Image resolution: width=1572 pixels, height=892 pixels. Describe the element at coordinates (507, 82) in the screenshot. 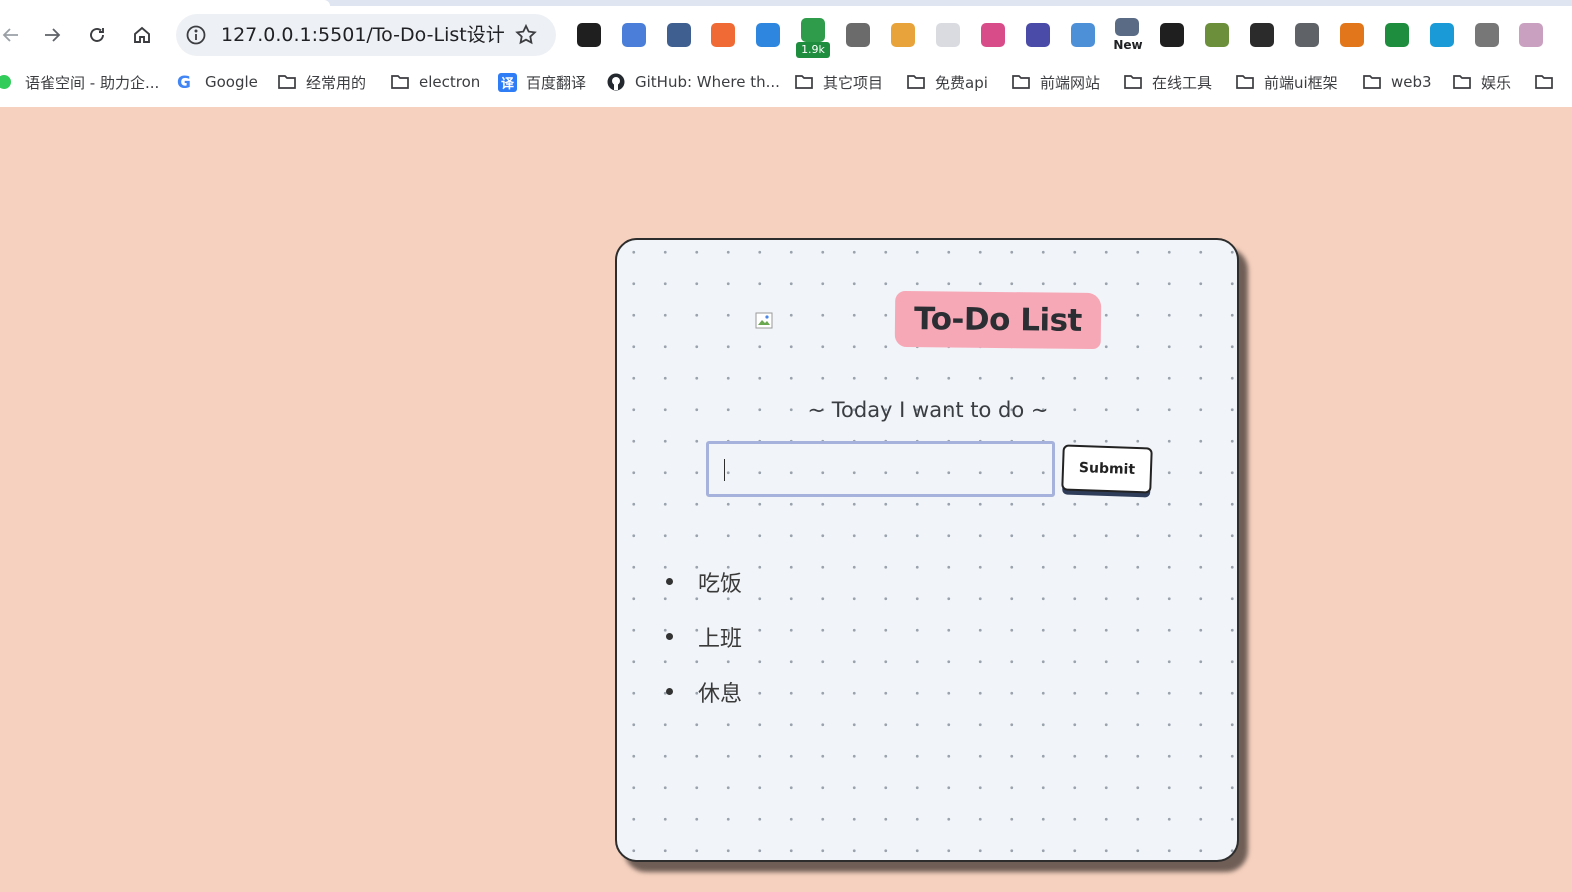

I see `baidu-translate-icon: 译` at that location.